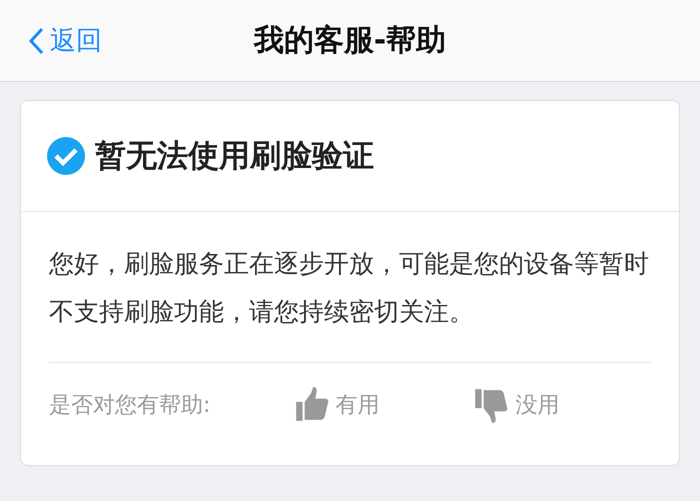  What do you see at coordinates (36, 40) in the screenshot?
I see `chevron-left-icon` at bounding box center [36, 40].